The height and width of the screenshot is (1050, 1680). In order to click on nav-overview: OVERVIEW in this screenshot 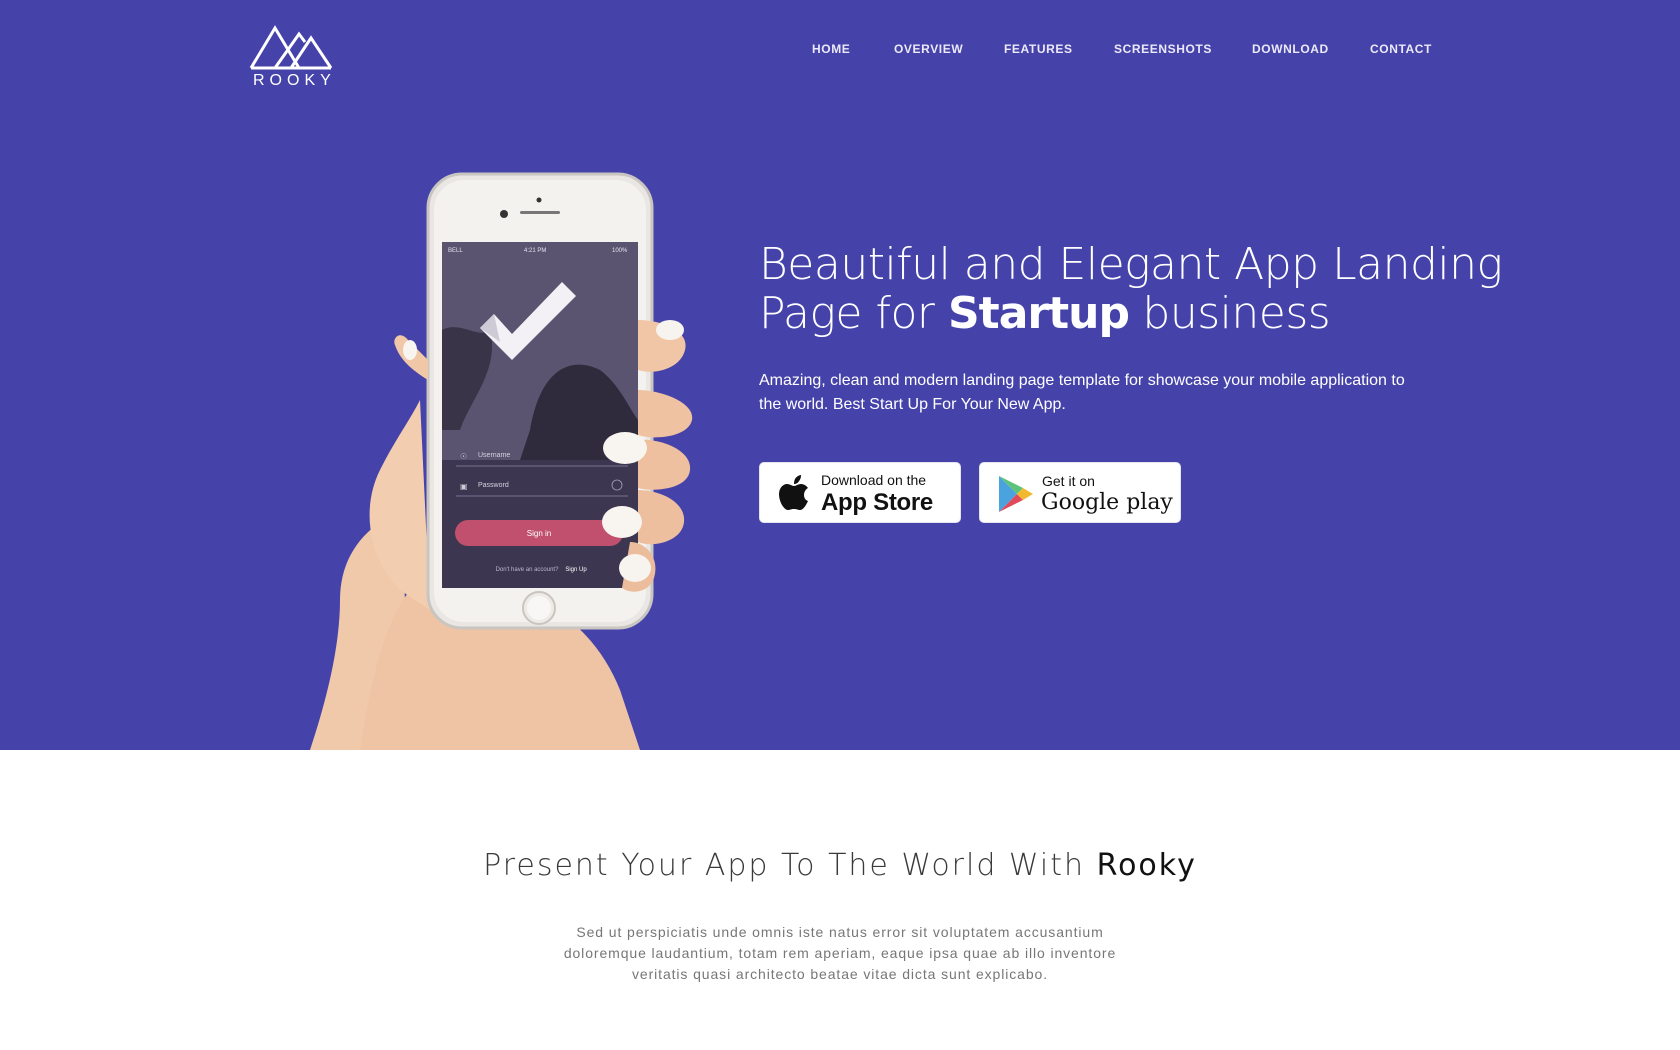, I will do `click(928, 49)`.